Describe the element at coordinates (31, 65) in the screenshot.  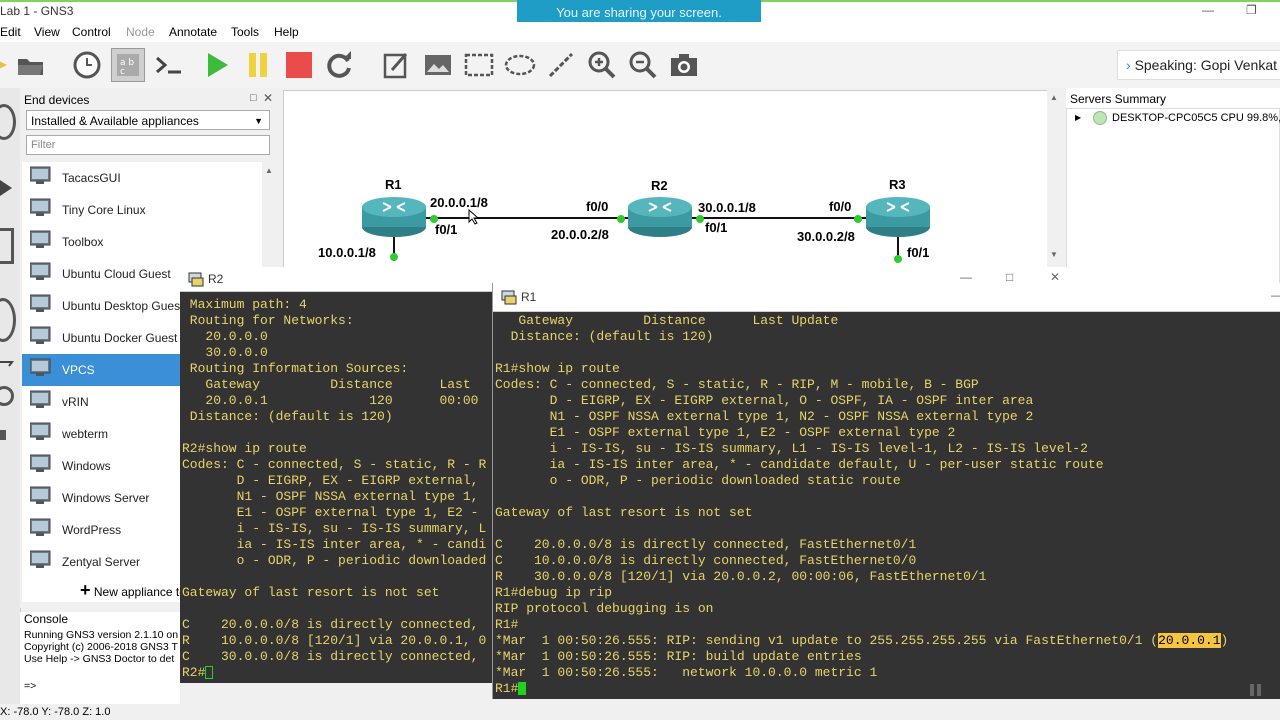
I see `open-folder-icon` at that location.